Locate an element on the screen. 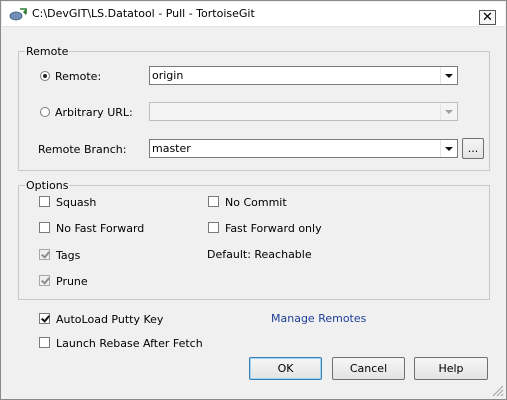  tags-default-reachable-text: Default: Reachable is located at coordinates (259, 254).